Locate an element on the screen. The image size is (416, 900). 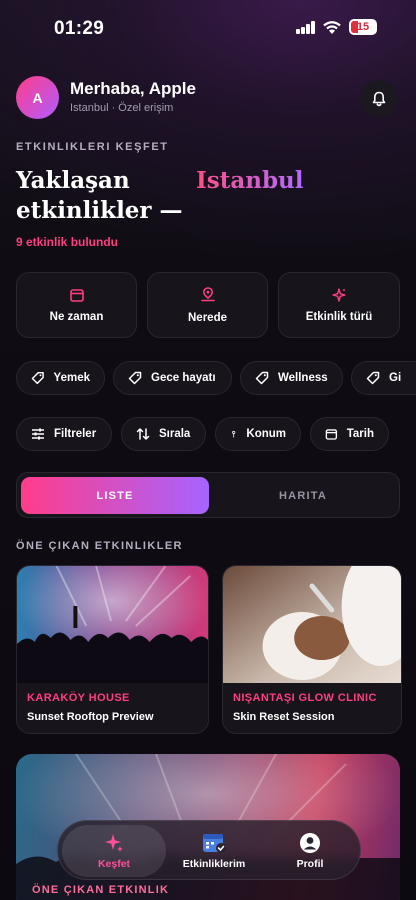
filters-label: Filtreler is located at coordinates (75, 434).